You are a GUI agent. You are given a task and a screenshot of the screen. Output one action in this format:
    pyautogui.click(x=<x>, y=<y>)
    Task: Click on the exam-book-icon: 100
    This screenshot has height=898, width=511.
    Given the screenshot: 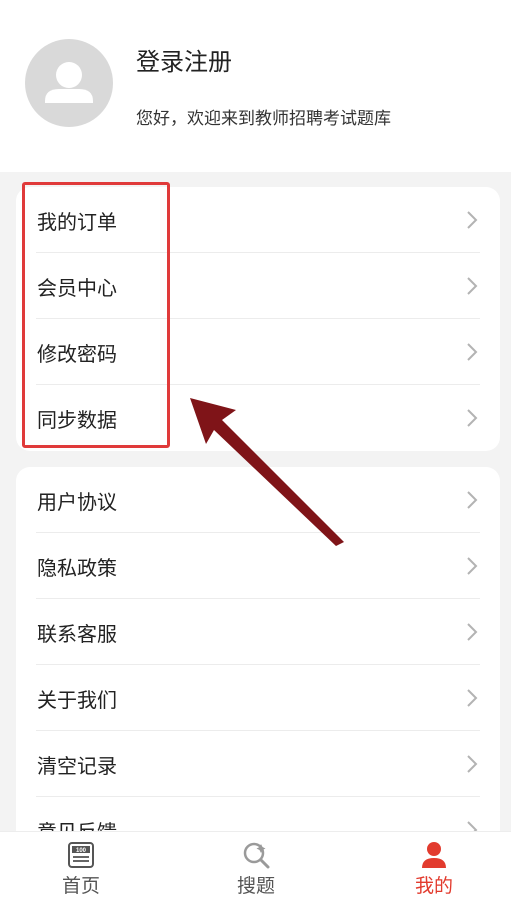 What is the action you would take?
    pyautogui.click(x=81, y=855)
    